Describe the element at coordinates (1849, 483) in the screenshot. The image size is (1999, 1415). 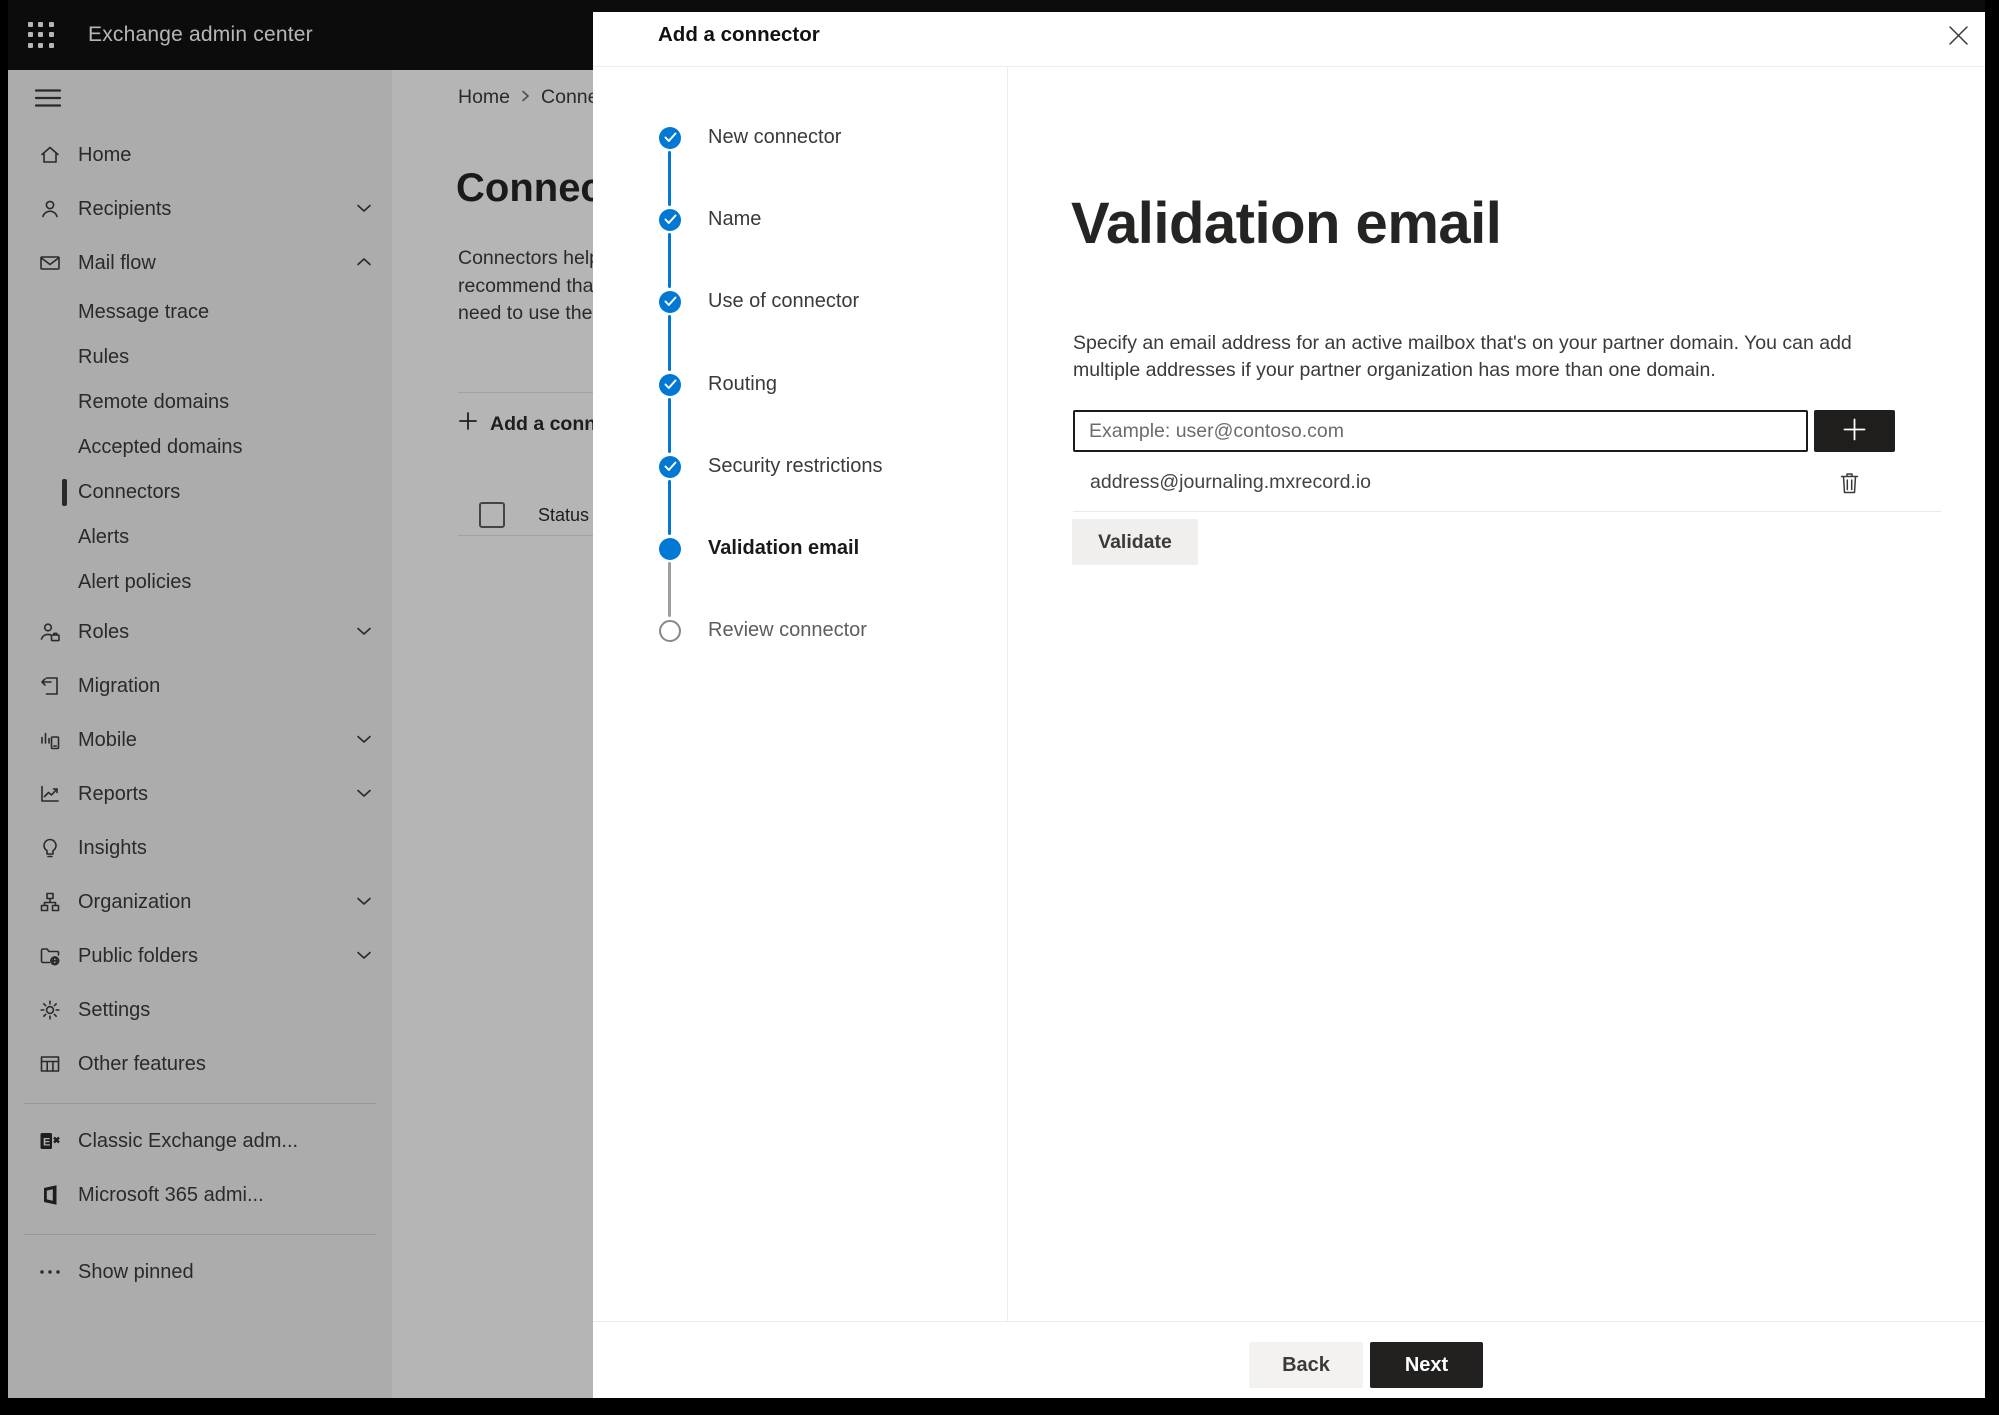
I see `trash-icon` at that location.